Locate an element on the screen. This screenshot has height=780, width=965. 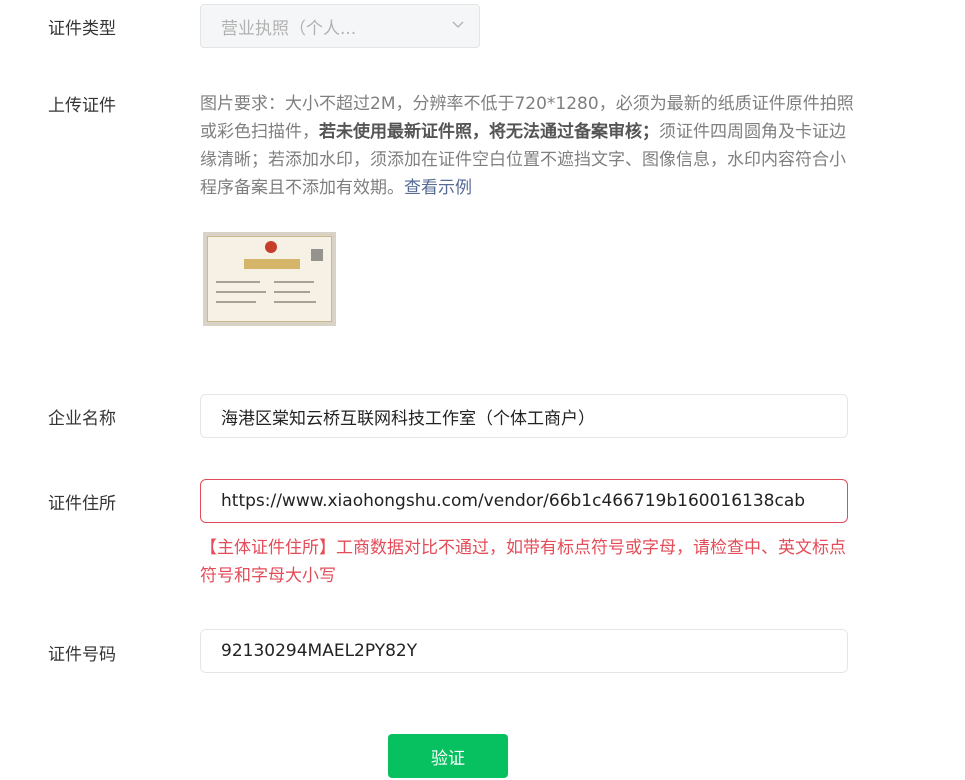
emblem-icon is located at coordinates (271, 247).